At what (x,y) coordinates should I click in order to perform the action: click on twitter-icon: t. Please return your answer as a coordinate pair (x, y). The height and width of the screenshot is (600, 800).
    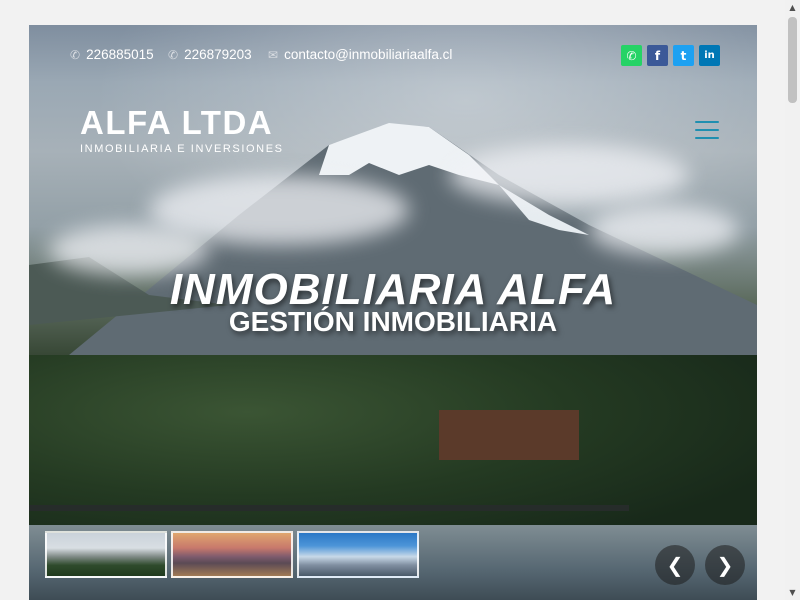
    Looking at the image, I should click on (683, 55).